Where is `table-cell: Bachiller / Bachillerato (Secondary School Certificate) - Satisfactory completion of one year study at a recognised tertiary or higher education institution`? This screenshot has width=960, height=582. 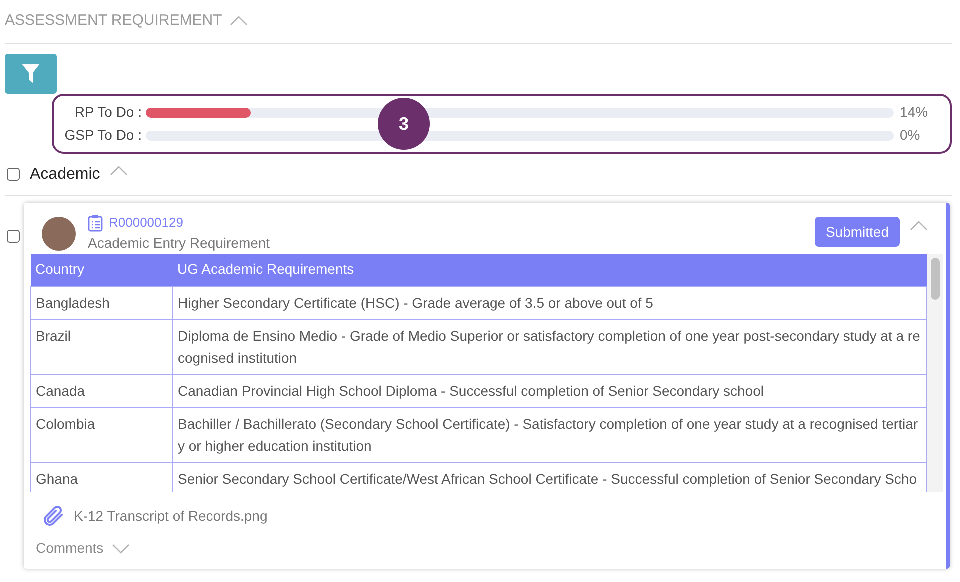
table-cell: Bachiller / Bachillerato (Secondary School Certificate) - Satisfactory completion of one year study at a recognised tertiary or higher education institution is located at coordinates (549, 434).